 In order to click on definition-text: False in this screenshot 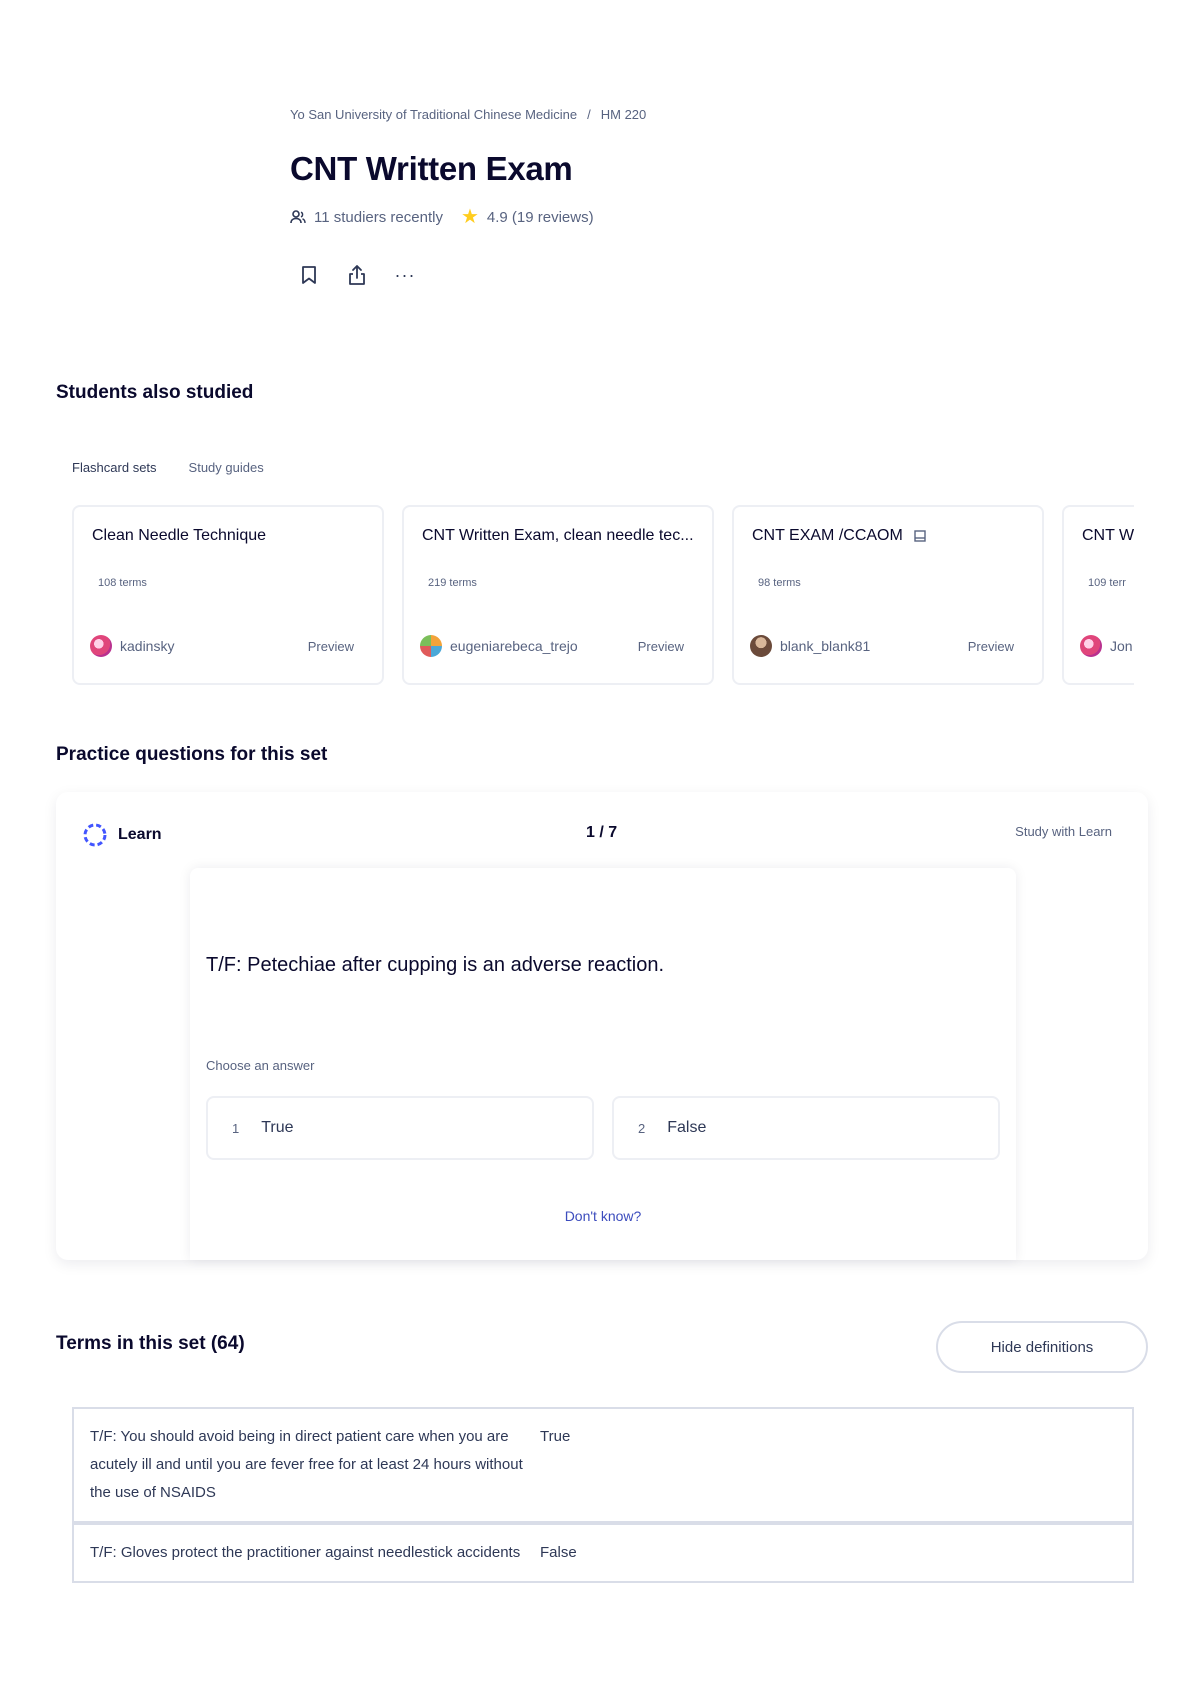, I will do `click(558, 1552)`.